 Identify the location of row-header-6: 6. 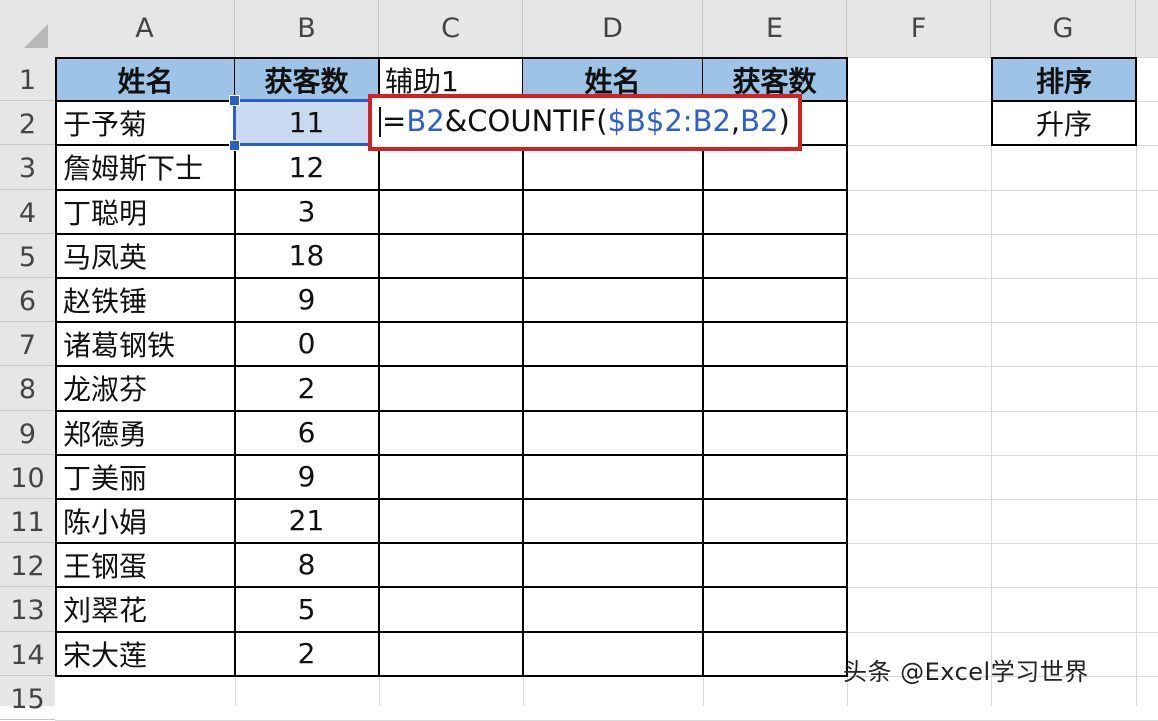
(27, 300).